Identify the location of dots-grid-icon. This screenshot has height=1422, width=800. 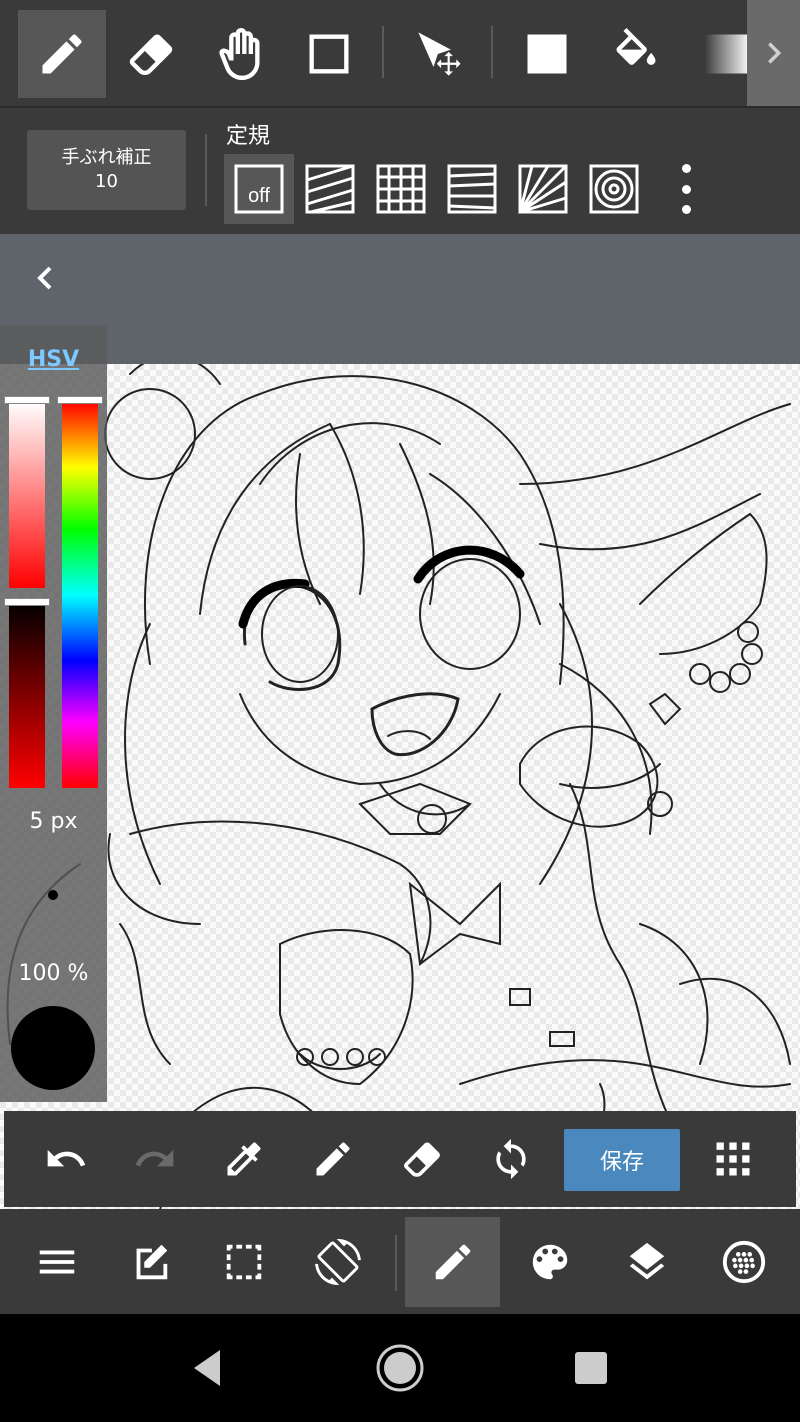
(733, 1159).